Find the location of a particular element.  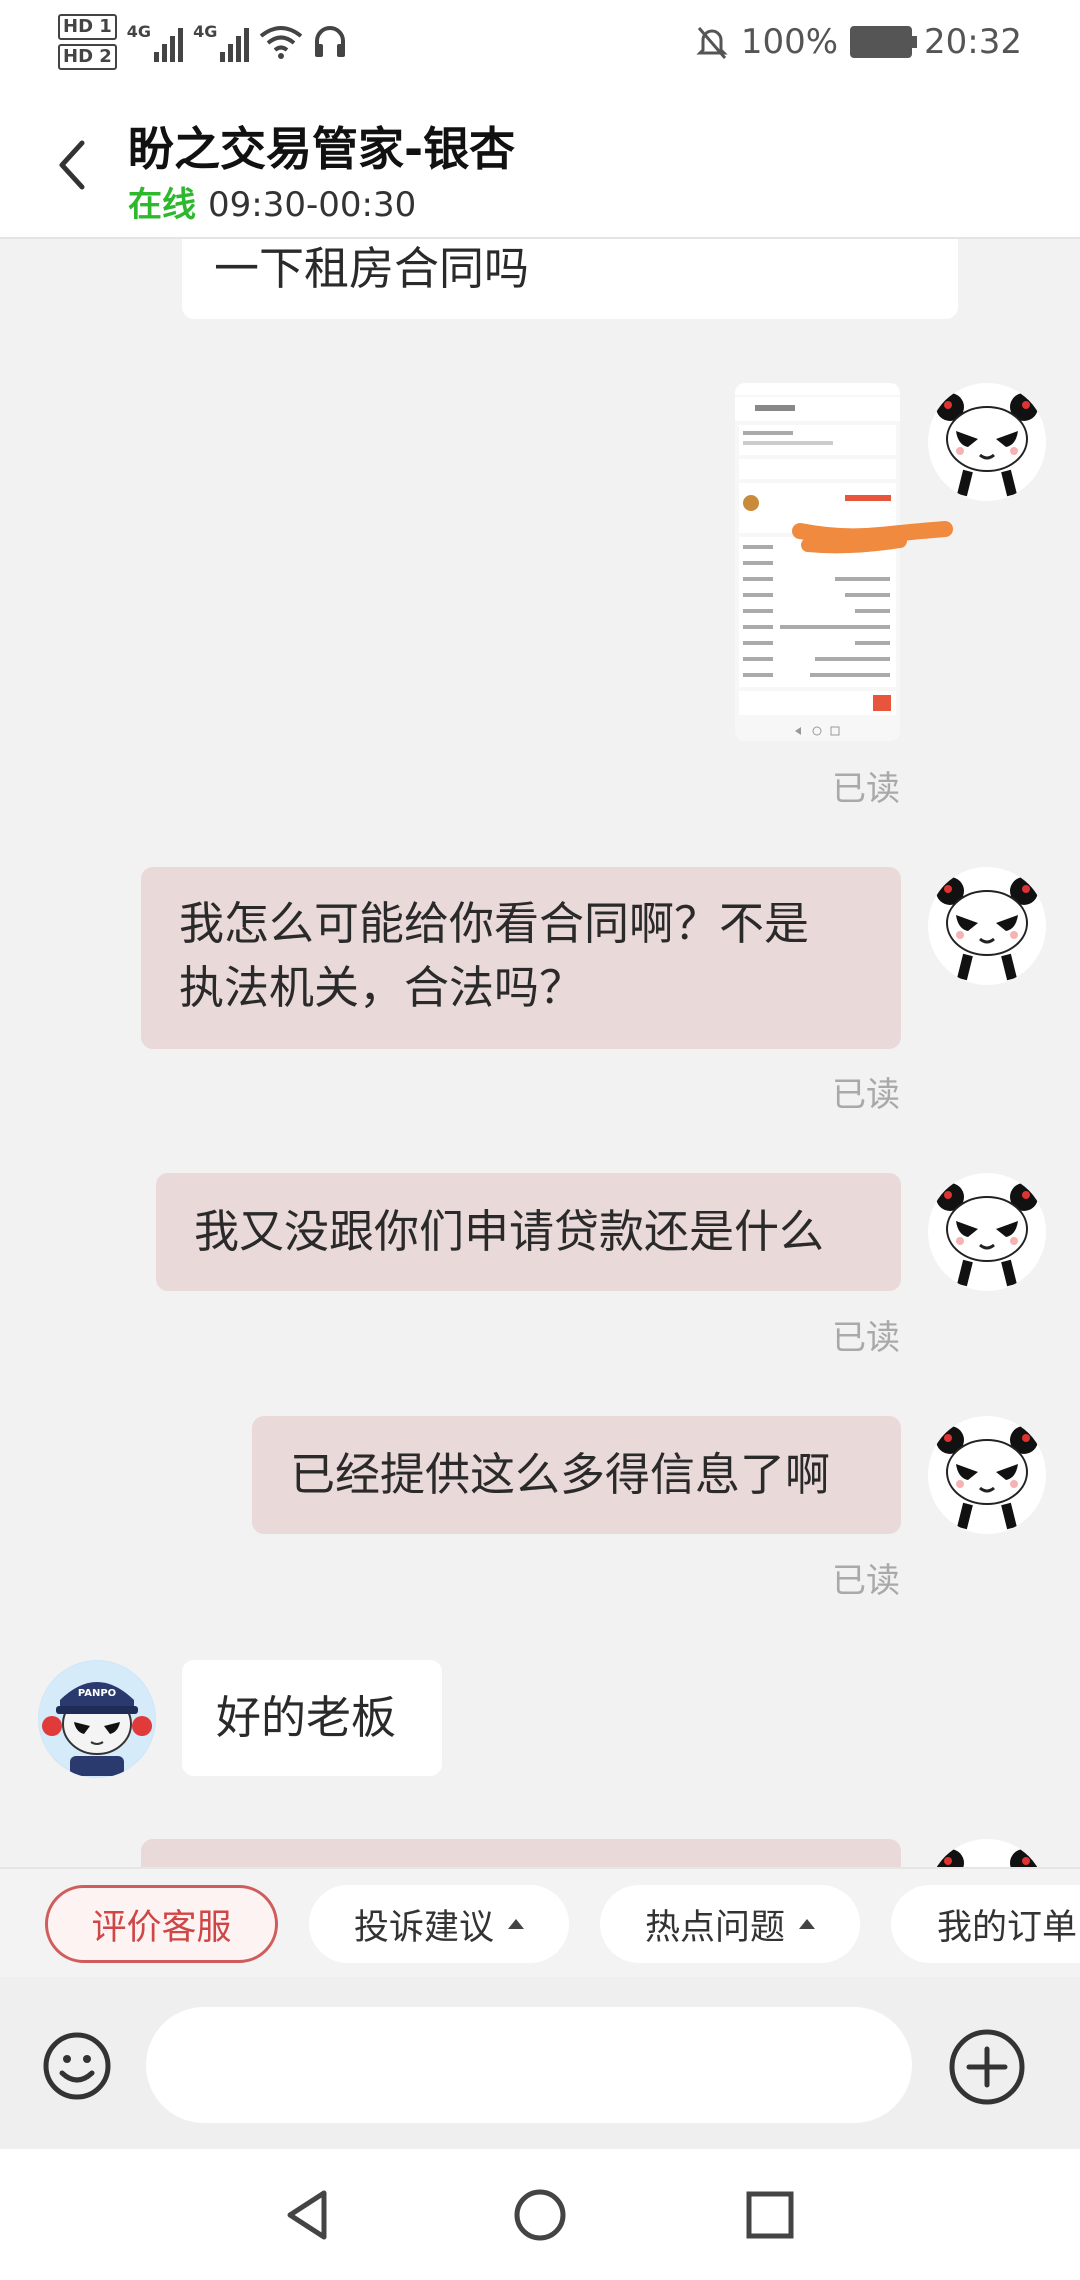

network-type-2: 4G is located at coordinates (205, 31).